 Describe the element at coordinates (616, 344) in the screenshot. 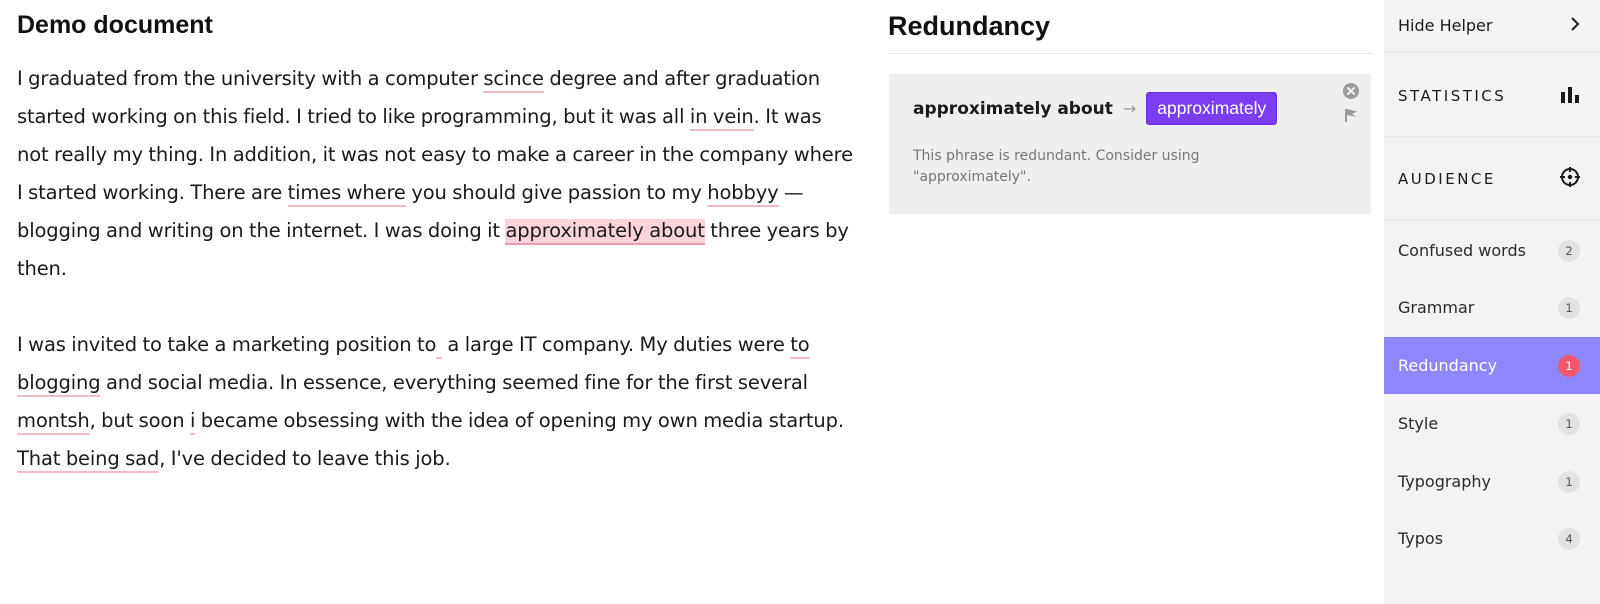

I see `text-segment: a large IT company. My duties were` at that location.